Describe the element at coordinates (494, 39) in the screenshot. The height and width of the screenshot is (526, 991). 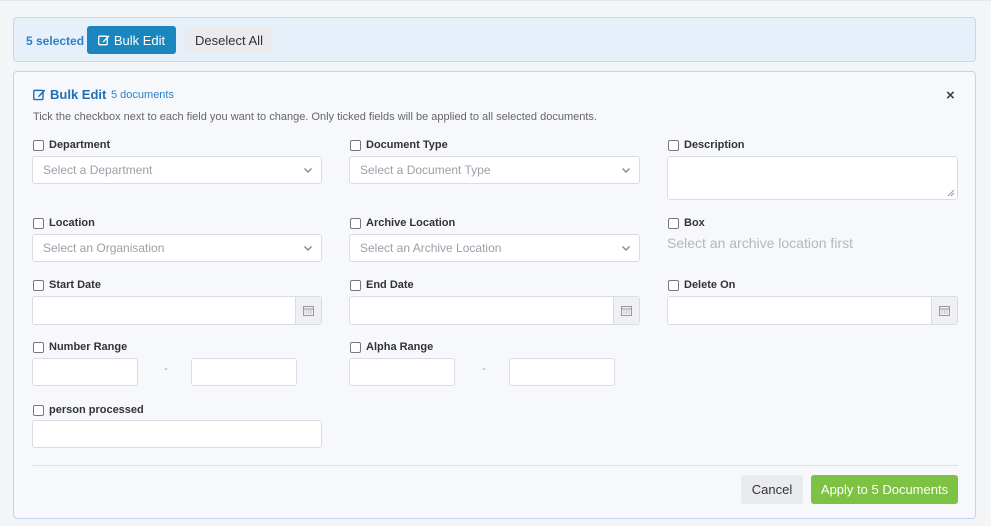
I see `selection-bar: 5 selected Bulk Edit Deselect All` at that location.